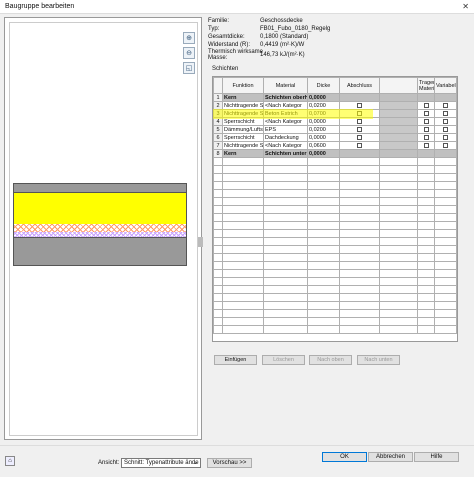 This screenshot has width=474, height=477. I want to click on cell-material: Schichten unter, so click(285, 153).